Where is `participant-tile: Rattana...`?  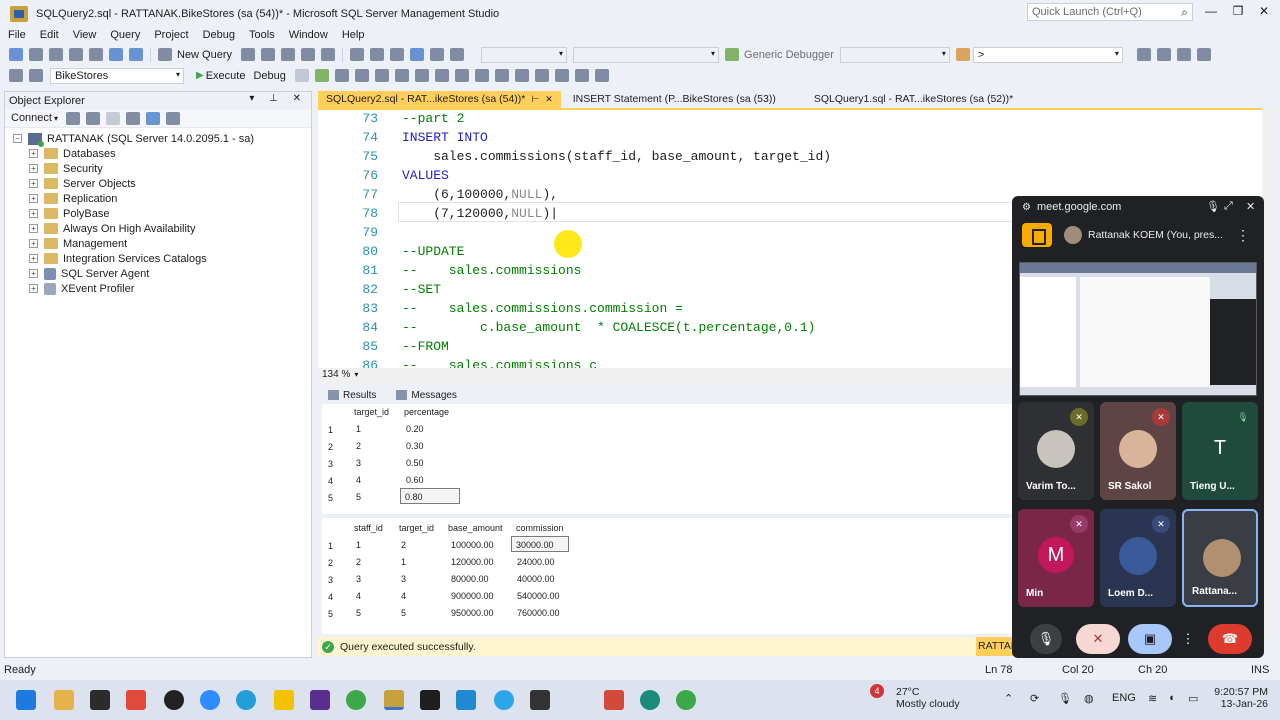
participant-tile: Rattana... is located at coordinates (1220, 558).